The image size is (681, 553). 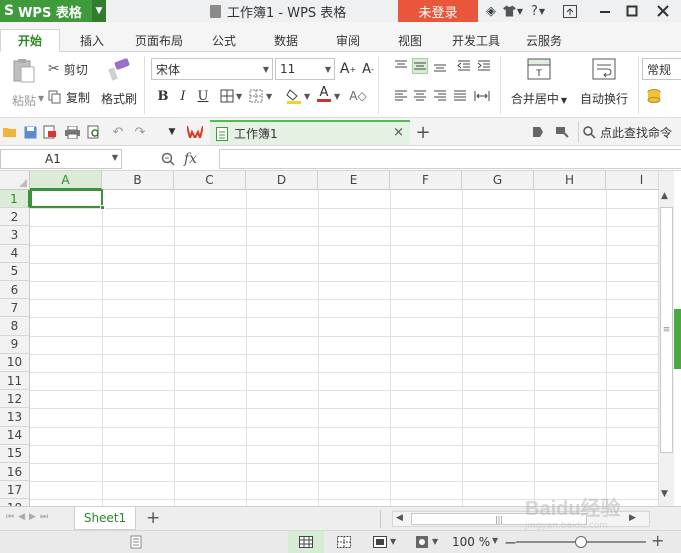 I want to click on page-layout-view-icon, so click(x=380, y=542).